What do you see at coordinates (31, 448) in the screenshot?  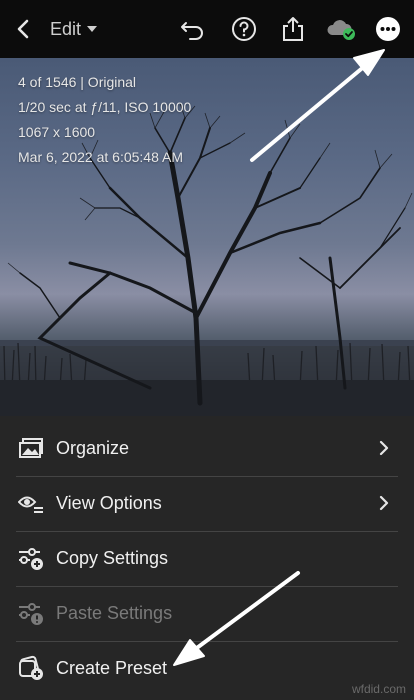 I see `organize-icon` at bounding box center [31, 448].